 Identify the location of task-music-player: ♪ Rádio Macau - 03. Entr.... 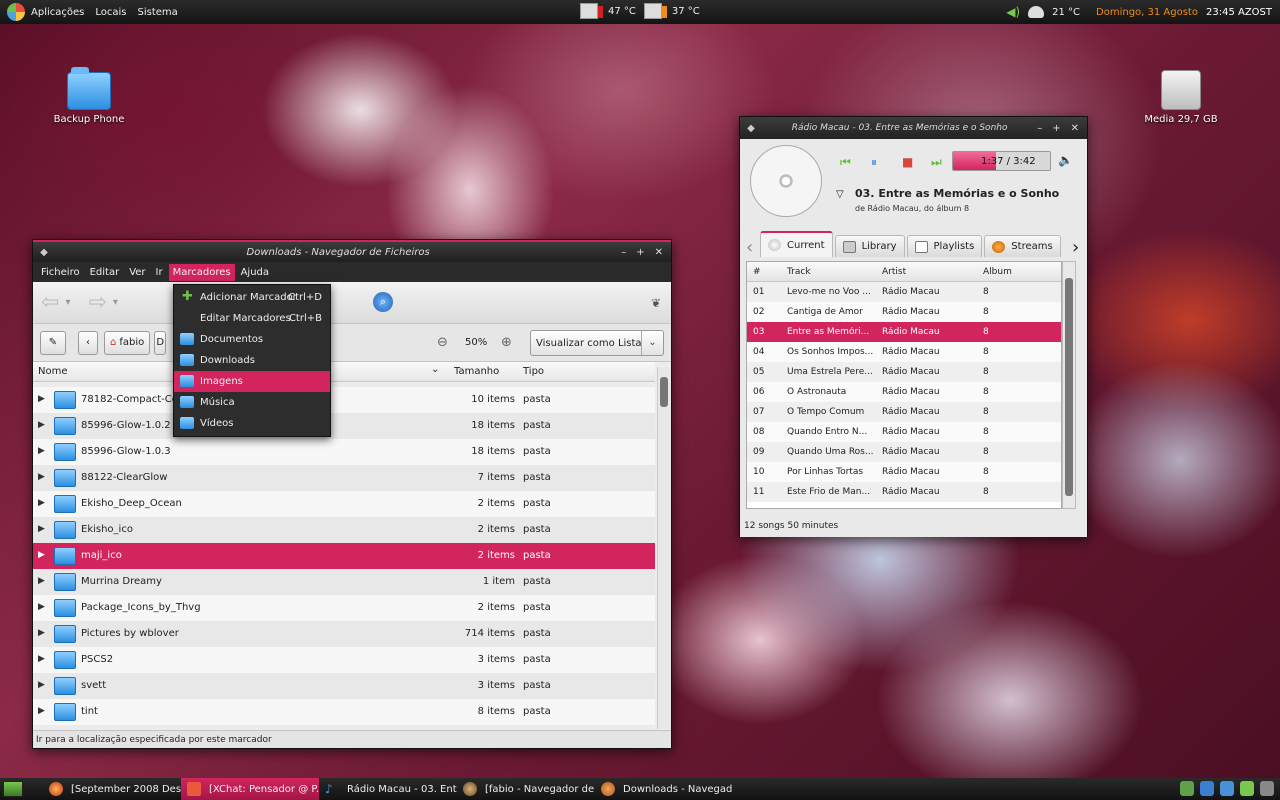
(388, 789).